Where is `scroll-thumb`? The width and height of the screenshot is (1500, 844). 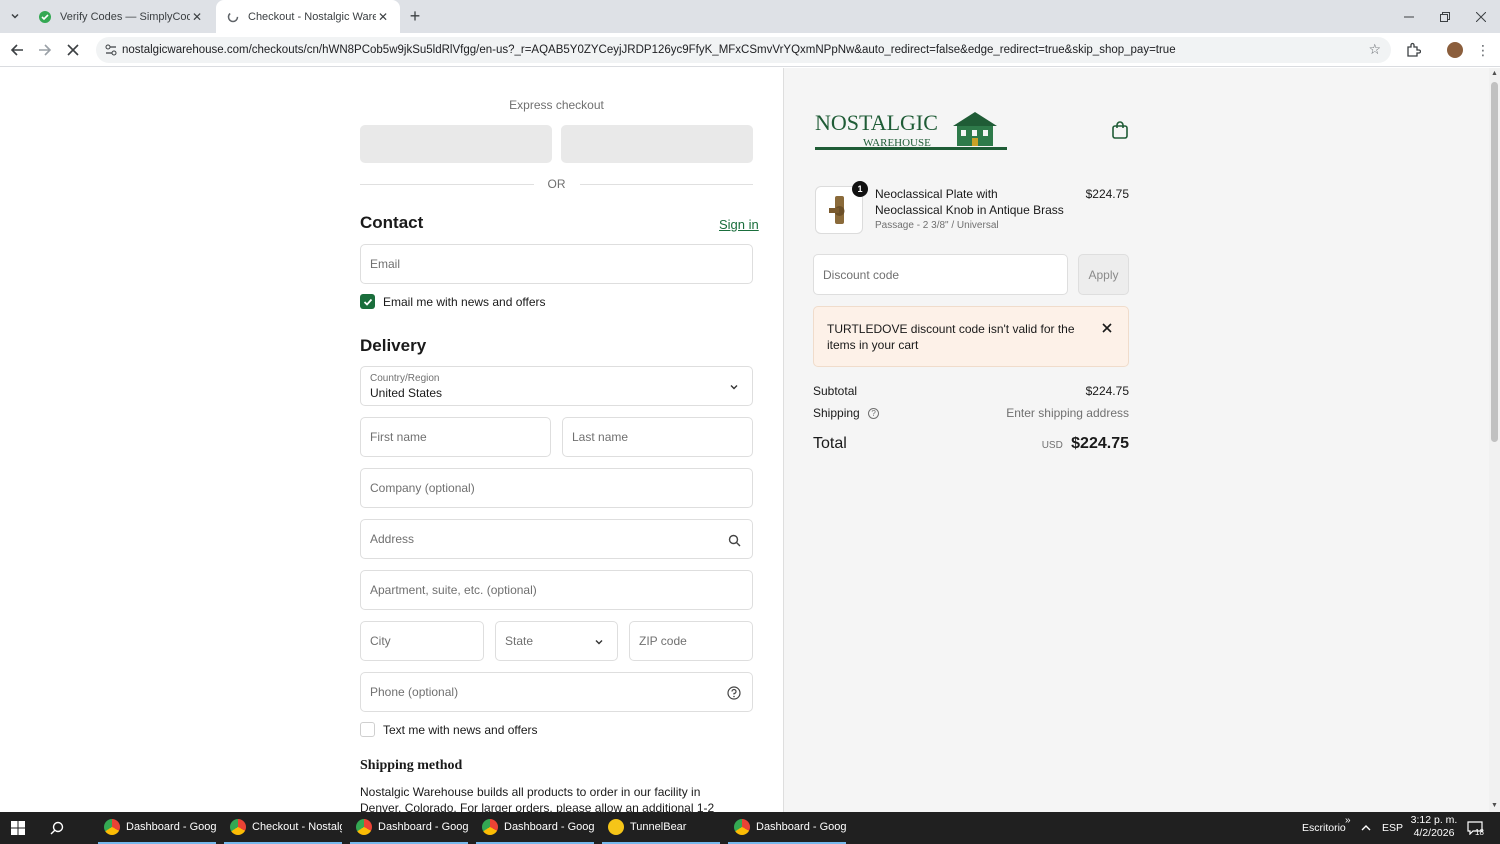
scroll-thumb is located at coordinates (1494, 262).